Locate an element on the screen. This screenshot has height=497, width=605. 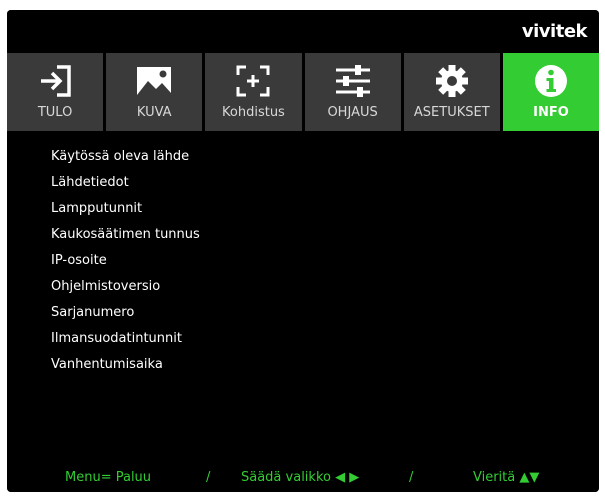
tab-tulo: TULO is located at coordinates (57, 92).